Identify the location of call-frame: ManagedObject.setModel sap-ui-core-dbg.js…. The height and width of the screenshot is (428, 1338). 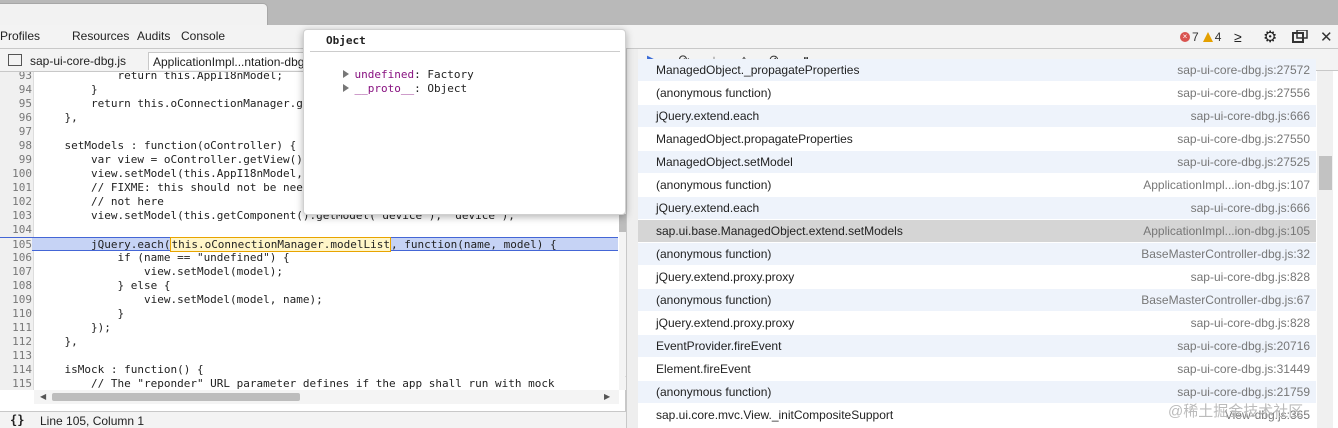
(977, 162).